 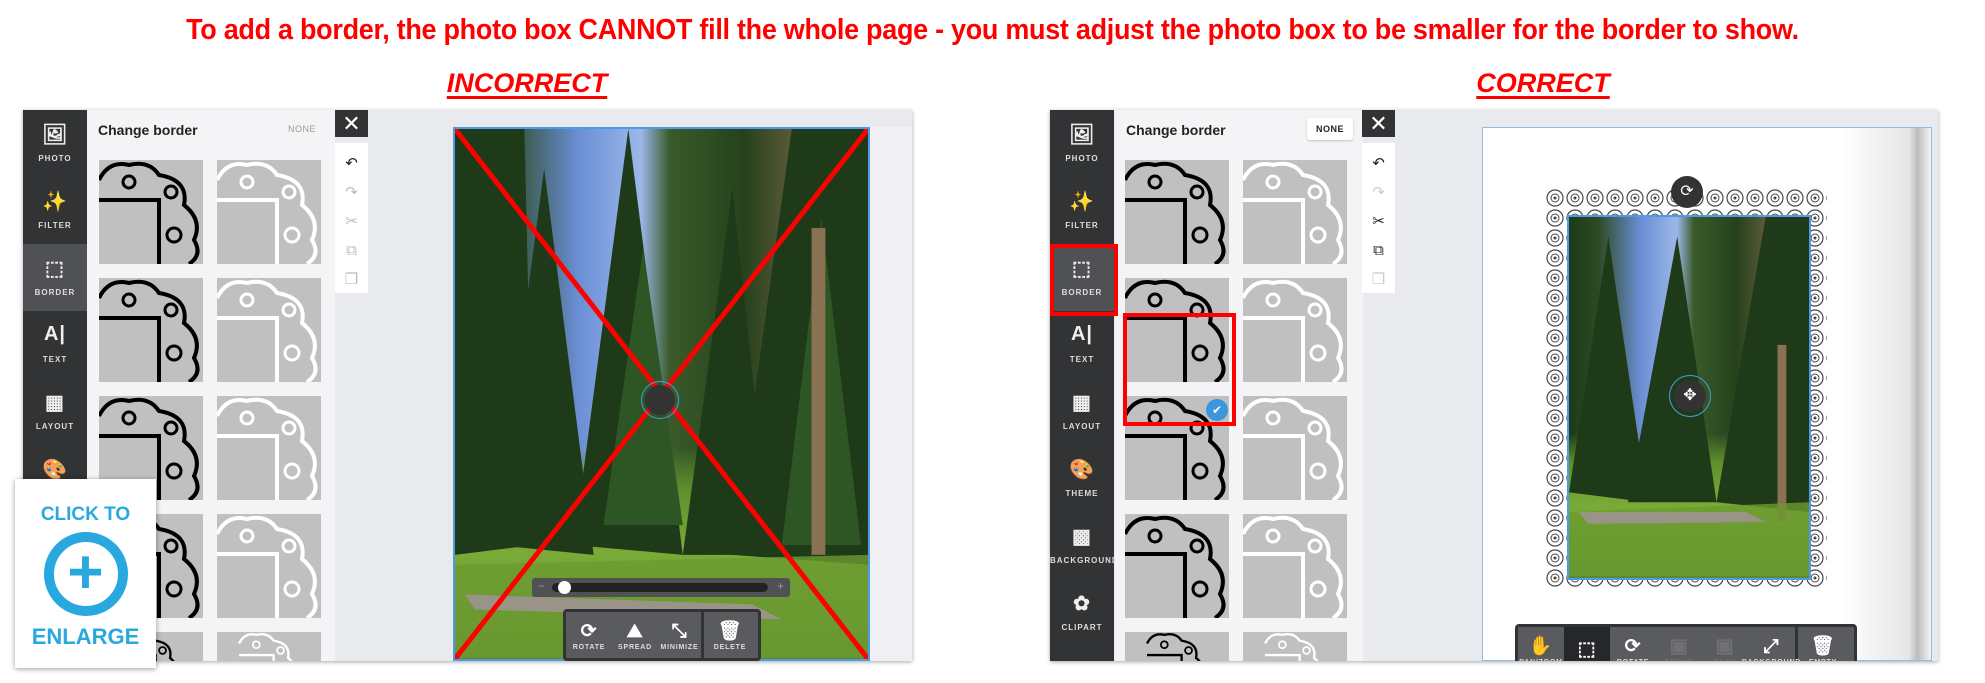 I want to click on edit-tools: ↶ ↷ ✂ ⧉ ❐, so click(x=1378, y=218).